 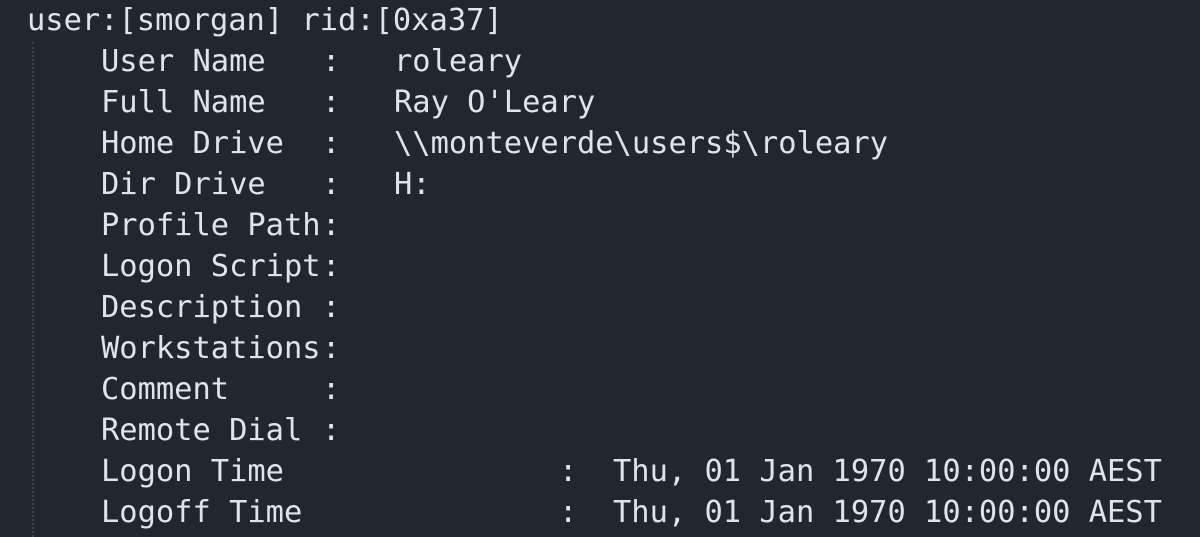 What do you see at coordinates (646, 61) in the screenshot?
I see `field-row-user-name: User Name : roleary` at bounding box center [646, 61].